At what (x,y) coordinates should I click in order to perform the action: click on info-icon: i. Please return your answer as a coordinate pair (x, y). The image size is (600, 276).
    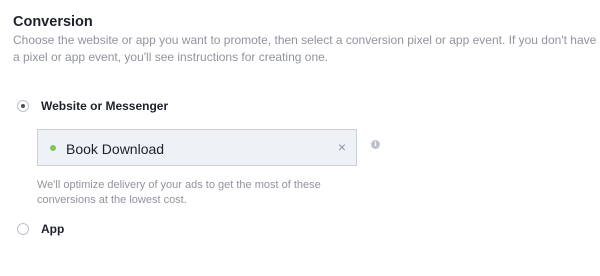
    Looking at the image, I should click on (375, 144).